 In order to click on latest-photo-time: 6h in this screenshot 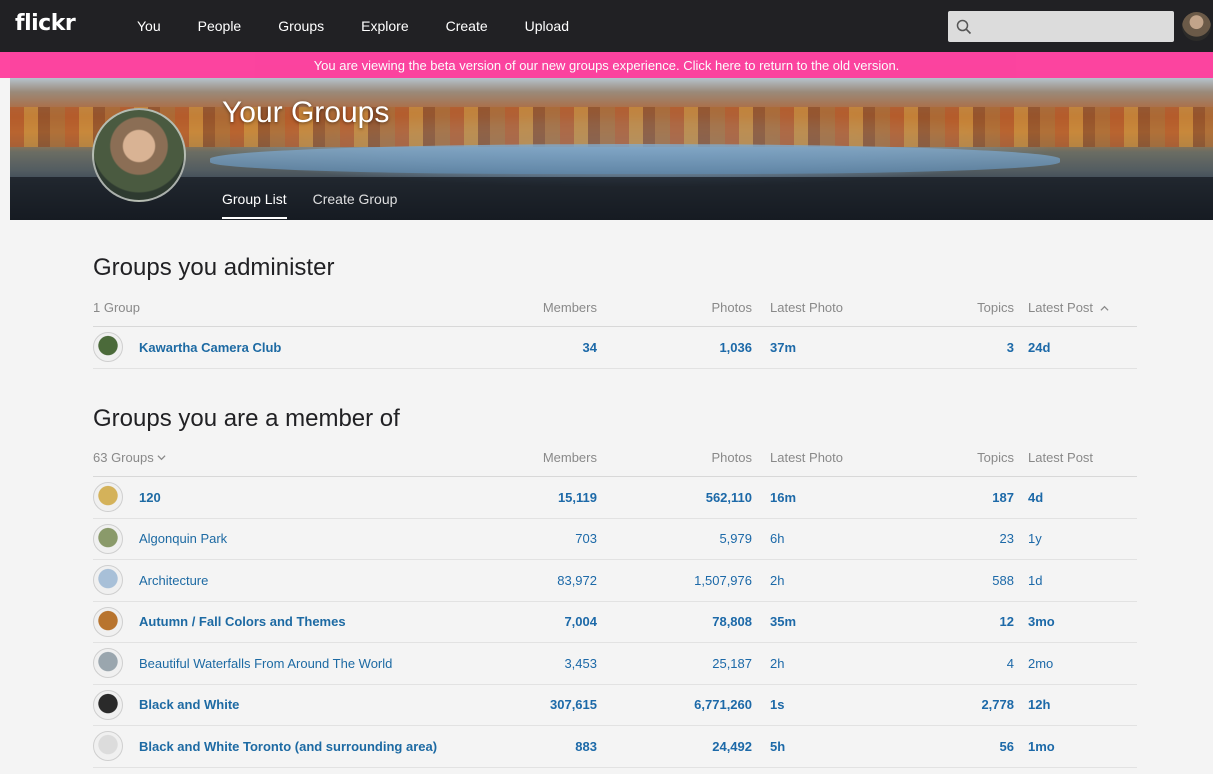, I will do `click(827, 538)`.